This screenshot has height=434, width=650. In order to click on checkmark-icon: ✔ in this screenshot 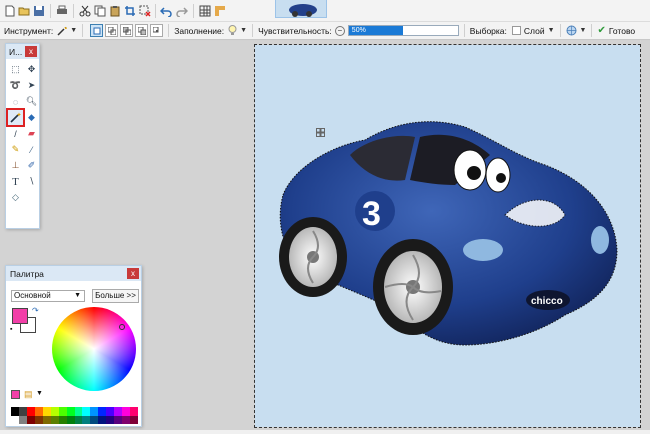, I will do `click(601, 30)`.